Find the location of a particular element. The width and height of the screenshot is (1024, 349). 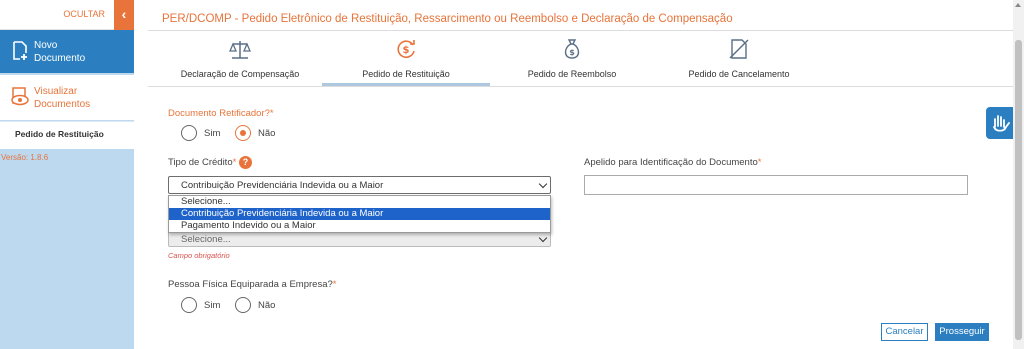

sidebar-item-view-documents: Visualizar Documentos is located at coordinates (67, 97).